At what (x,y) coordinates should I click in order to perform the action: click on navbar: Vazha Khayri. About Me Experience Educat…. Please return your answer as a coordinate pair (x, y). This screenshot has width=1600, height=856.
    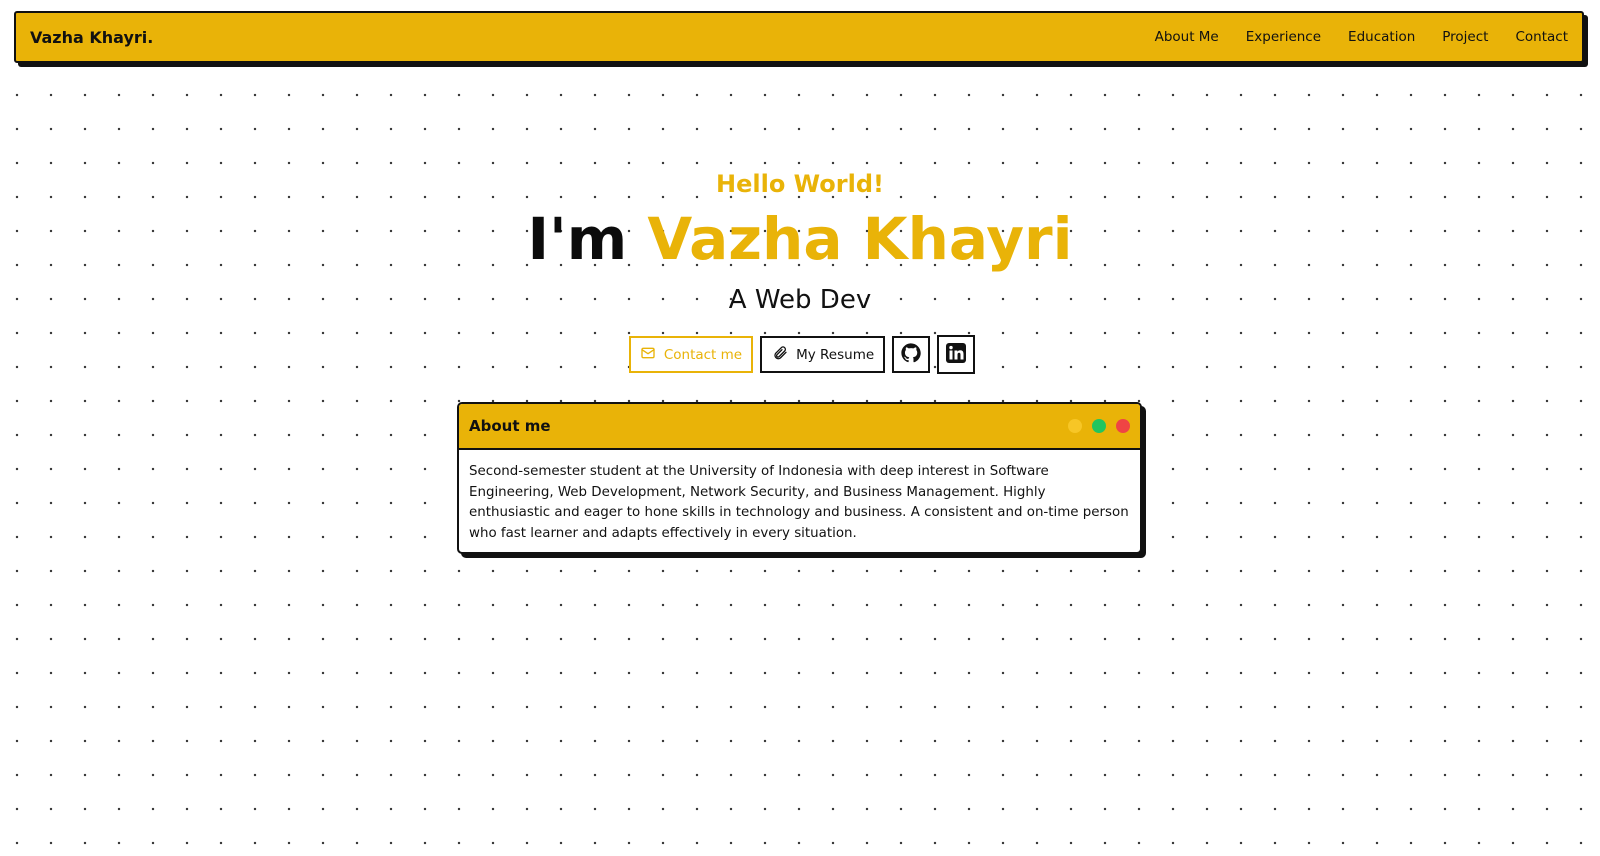
    Looking at the image, I should click on (799, 37).